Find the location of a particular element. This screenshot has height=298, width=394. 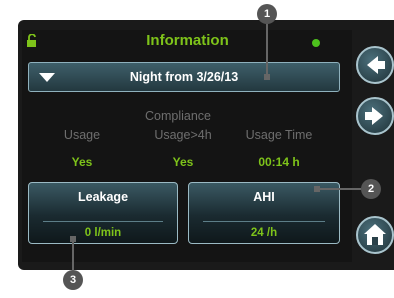

forward-button is located at coordinates (375, 116).